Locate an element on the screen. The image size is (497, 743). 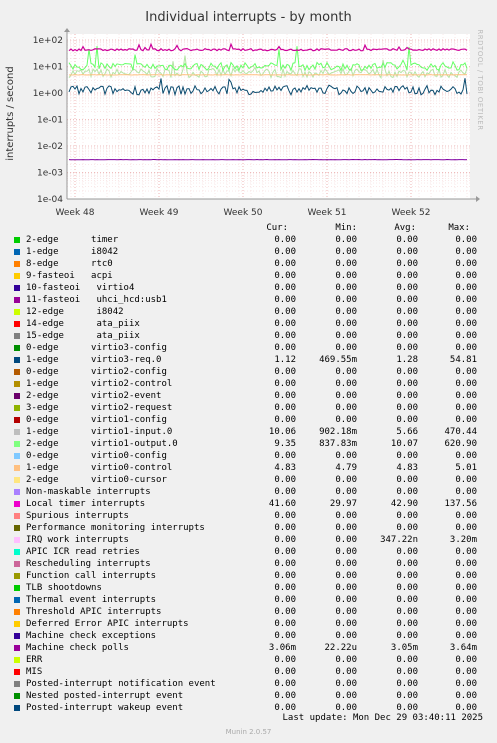
legend-cur-value: 9.35 is located at coordinates (285, 444).